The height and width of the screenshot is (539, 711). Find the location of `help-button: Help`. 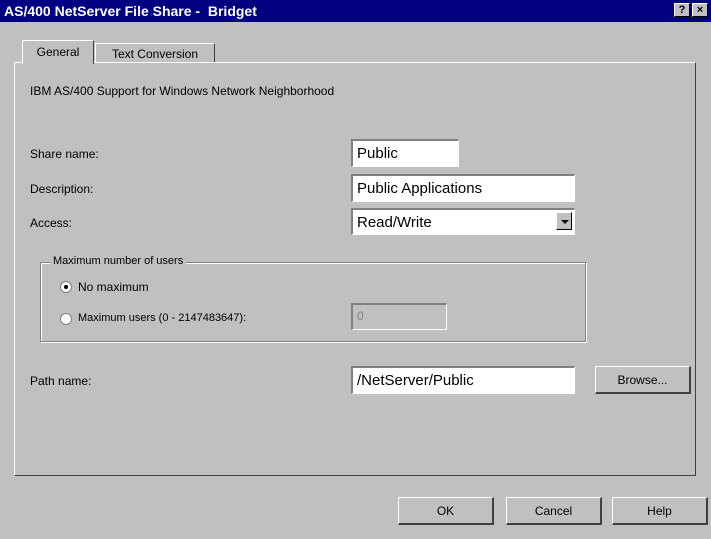

help-button: Help is located at coordinates (660, 511).